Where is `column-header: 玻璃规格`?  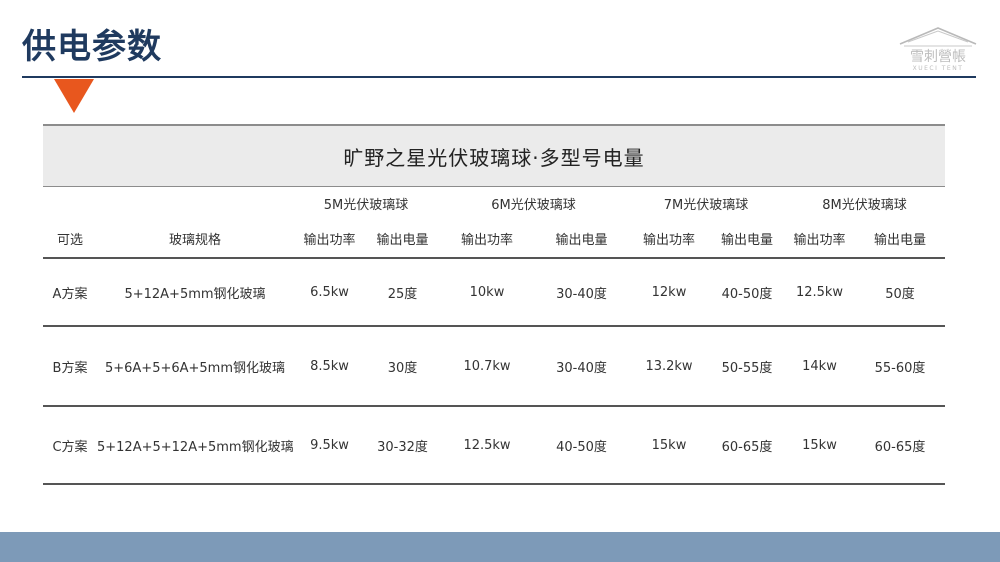 column-header: 玻璃规格 is located at coordinates (195, 239).